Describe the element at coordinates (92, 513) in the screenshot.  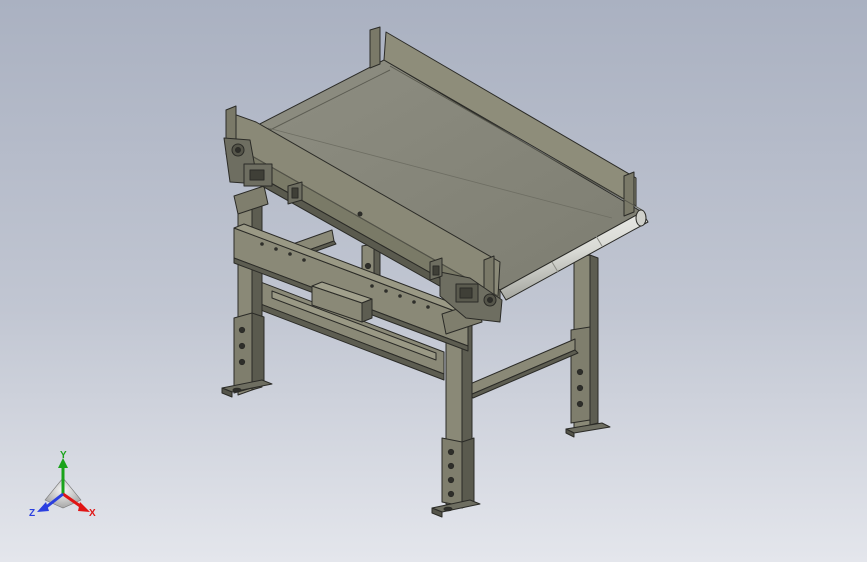
I see `axis-x-label: X` at that location.